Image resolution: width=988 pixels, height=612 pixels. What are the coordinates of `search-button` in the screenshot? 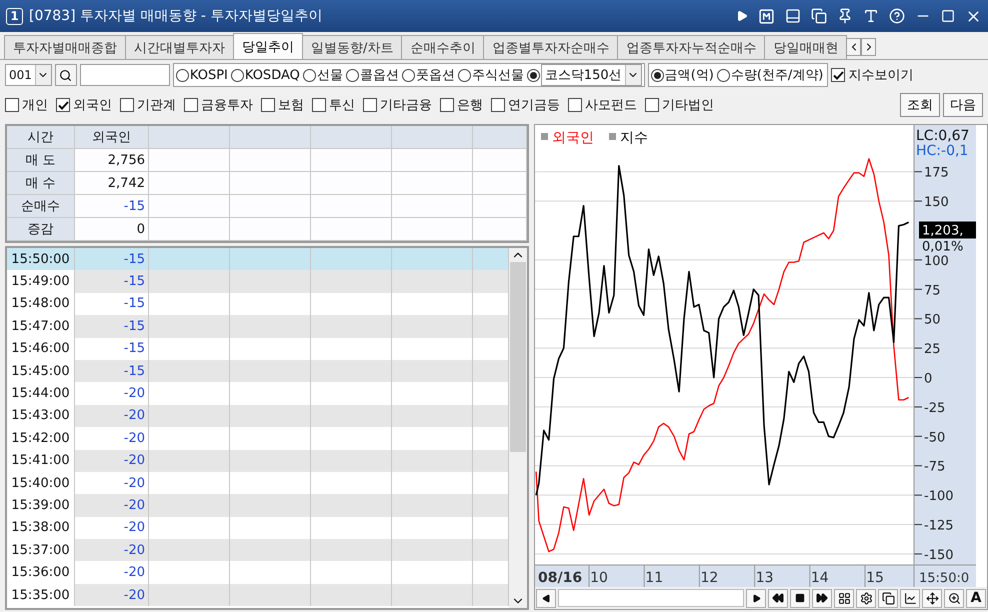 It's located at (65, 75).